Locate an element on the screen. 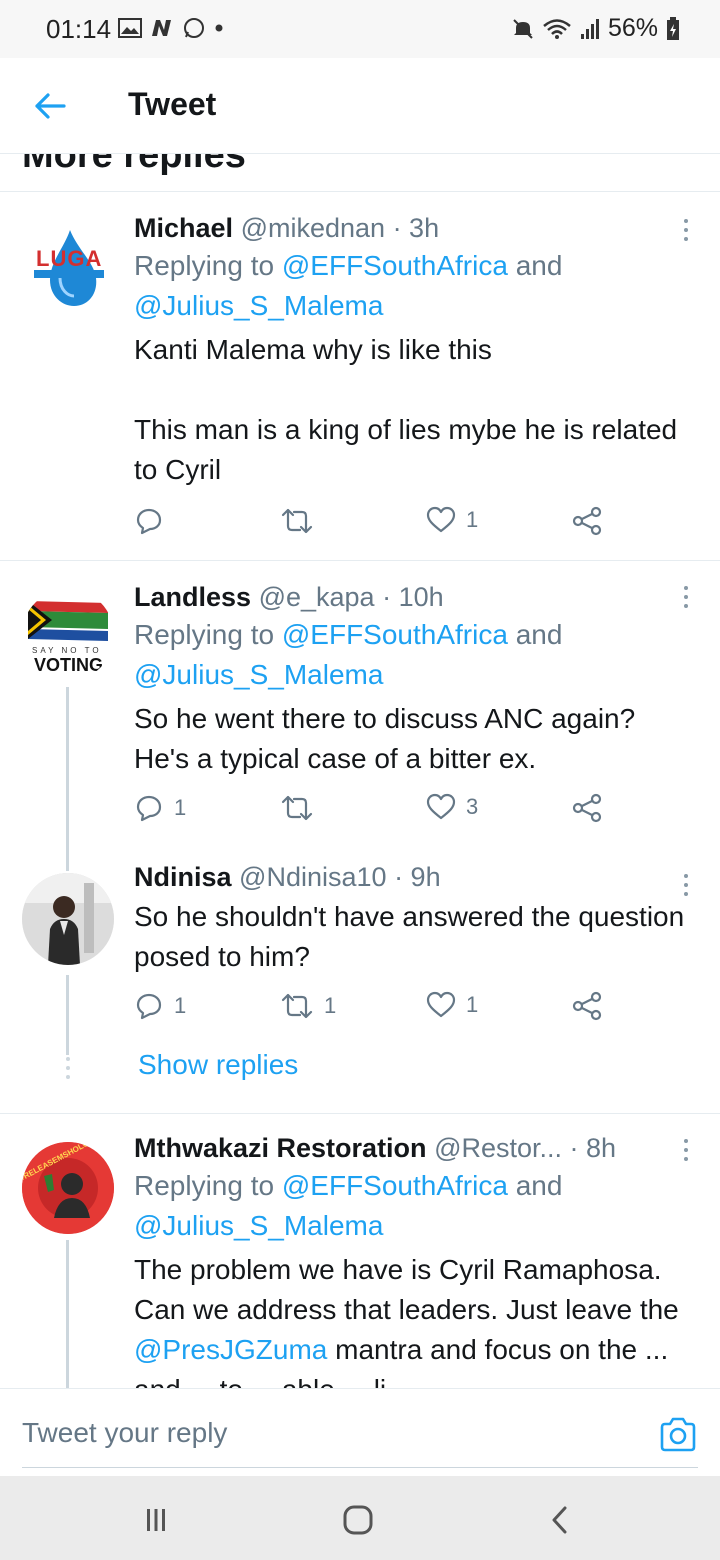 Image resolution: width=720 pixels, height=1560 pixels. author-name: Michael is located at coordinates (183, 228).